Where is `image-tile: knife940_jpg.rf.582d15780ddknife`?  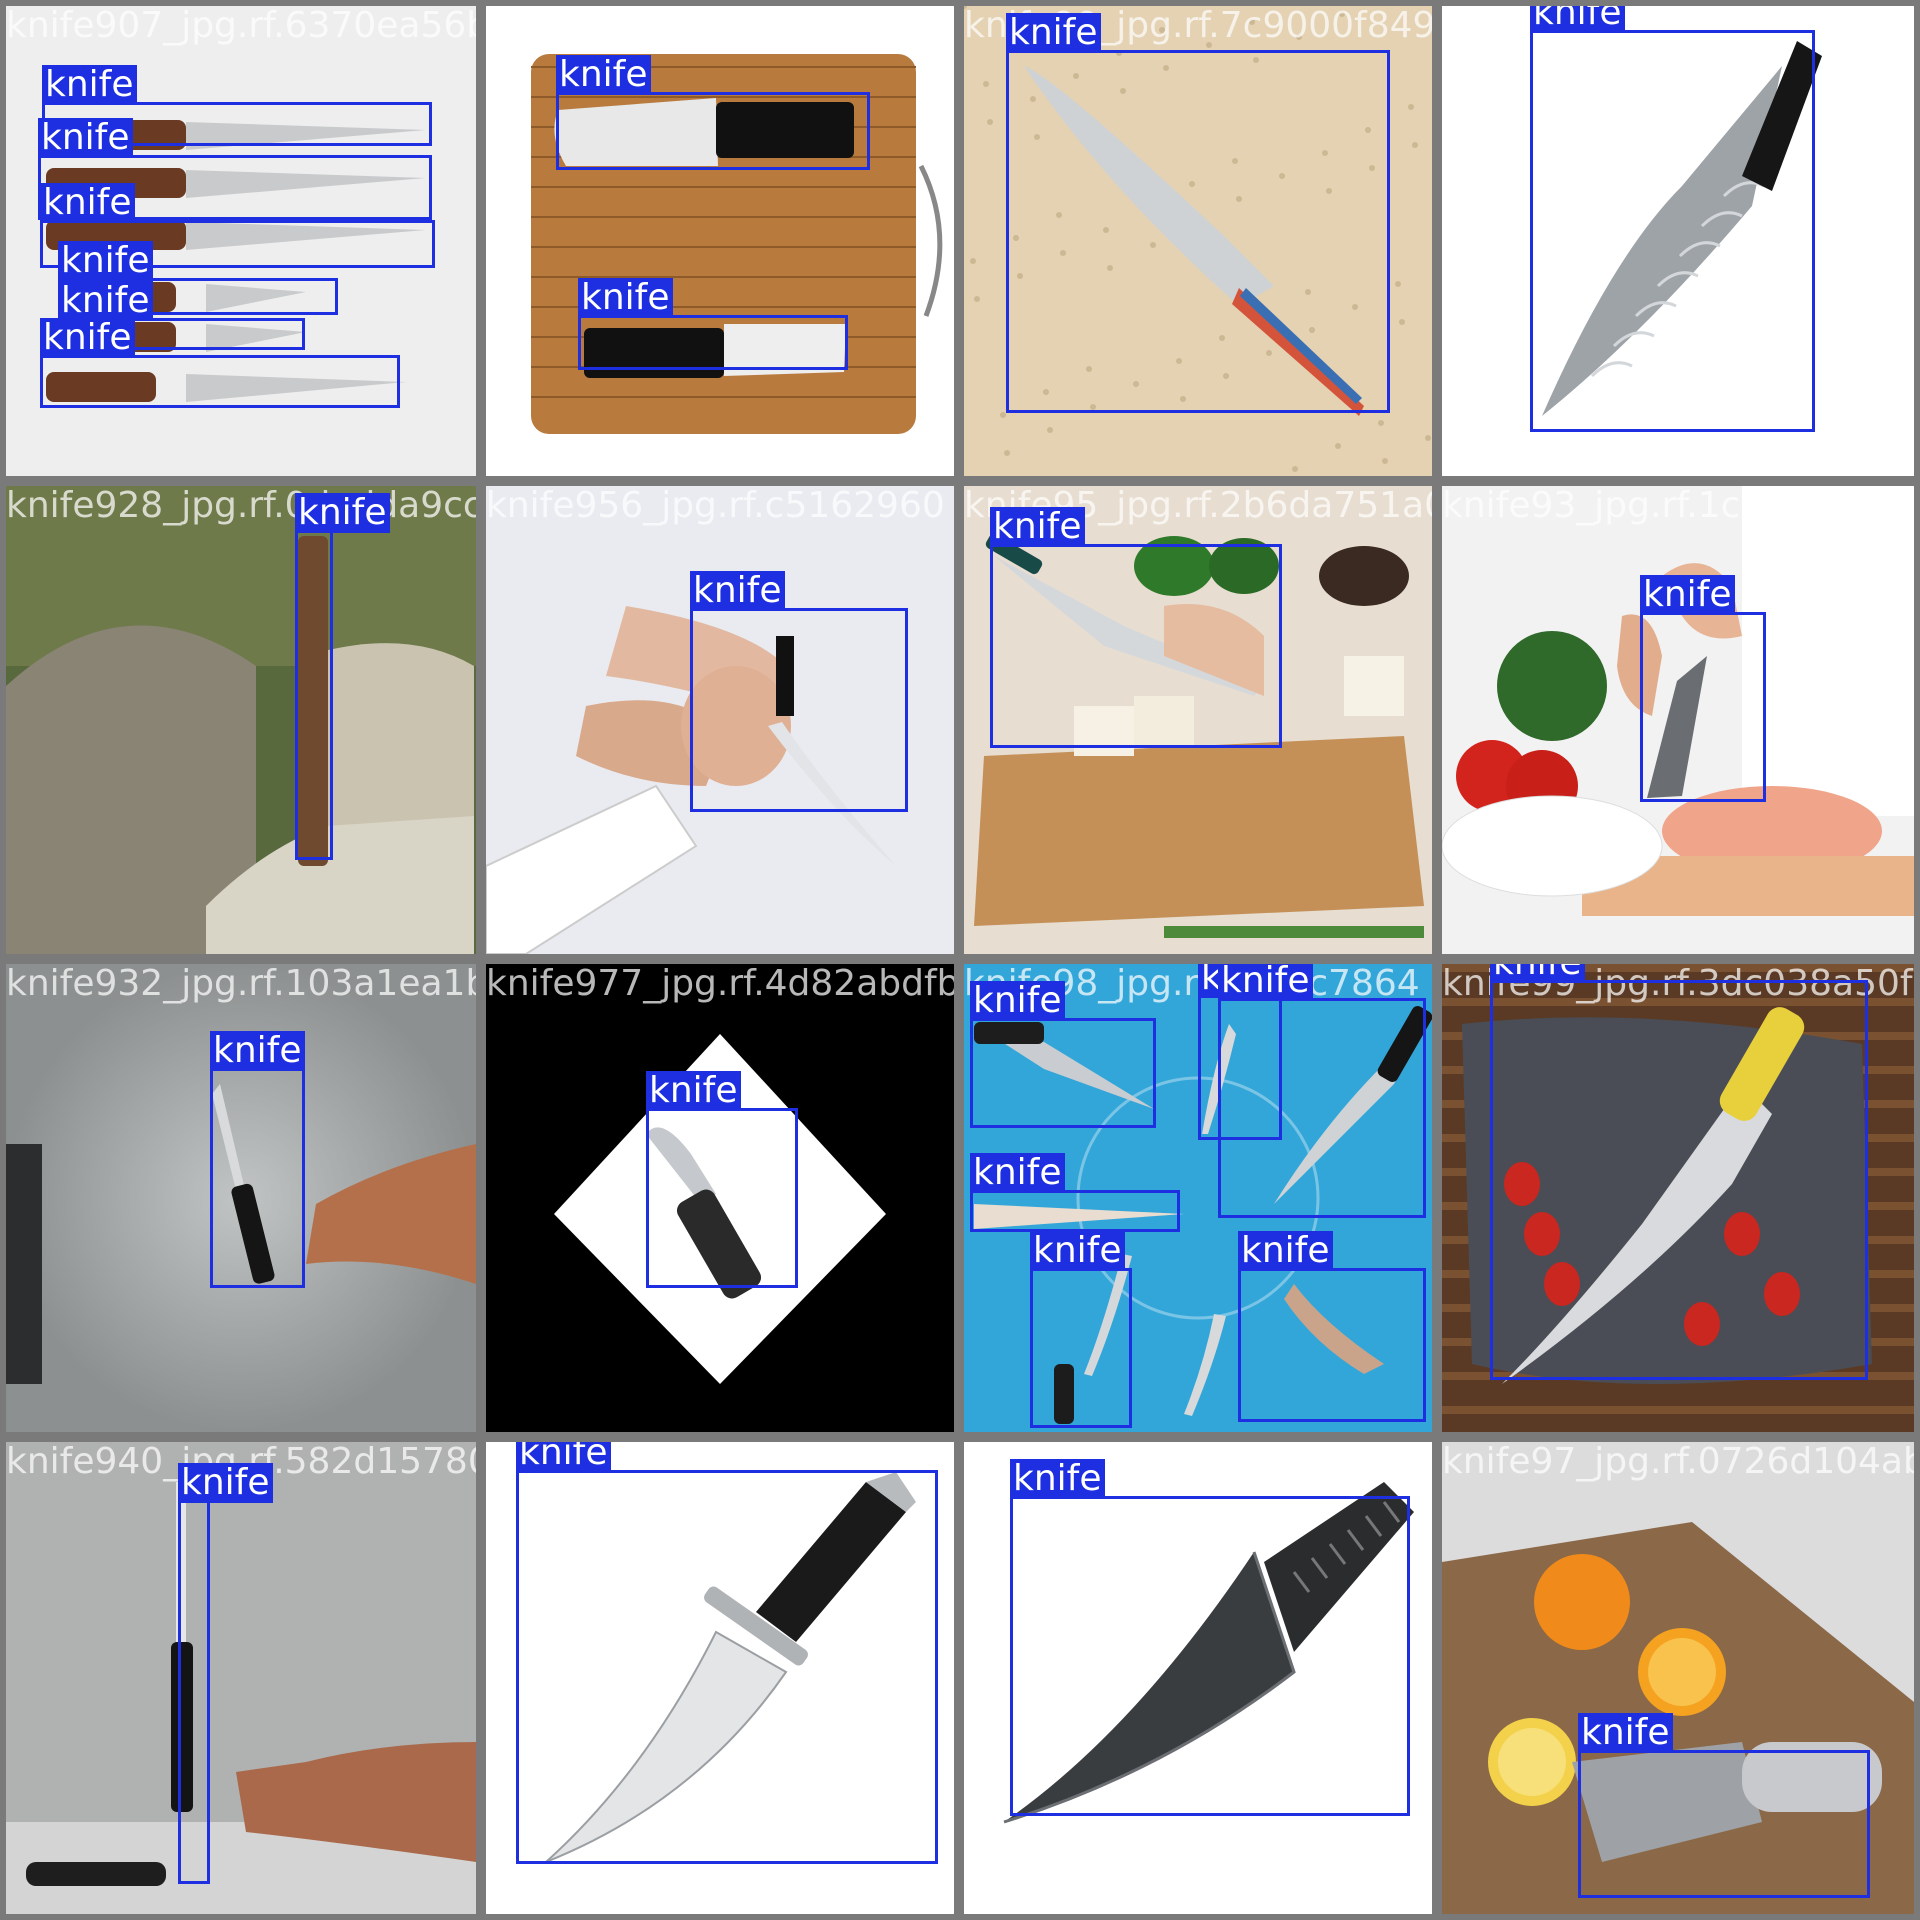
image-tile: knife940_jpg.rf.582d15780ddknife is located at coordinates (241, 1678).